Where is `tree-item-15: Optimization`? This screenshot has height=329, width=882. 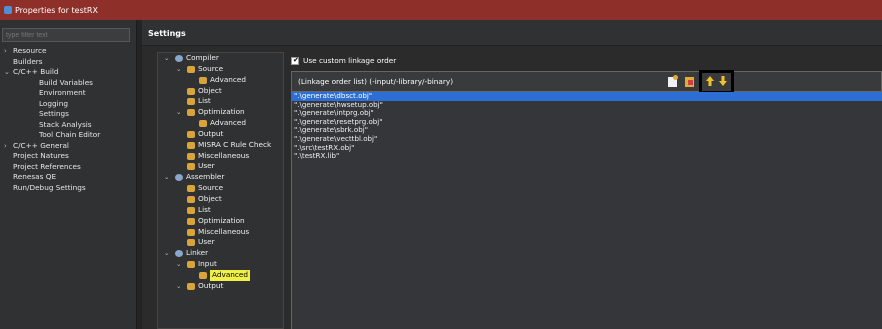
tree-item-15: Optimization is located at coordinates (222, 221).